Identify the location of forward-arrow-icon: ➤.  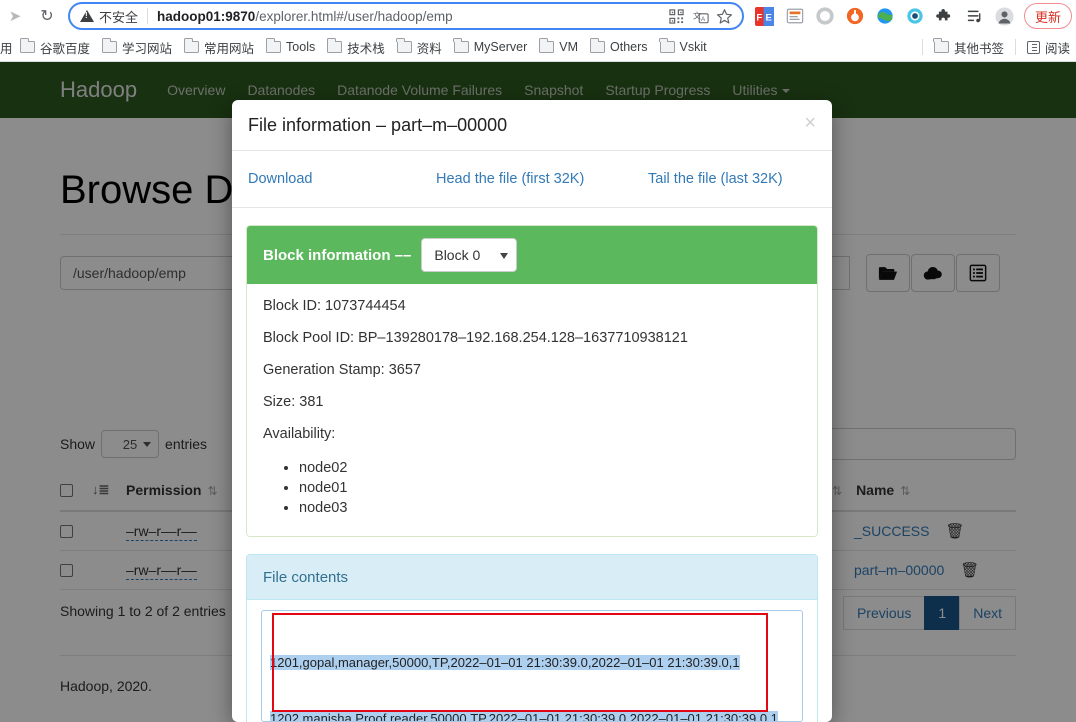
(15, 16).